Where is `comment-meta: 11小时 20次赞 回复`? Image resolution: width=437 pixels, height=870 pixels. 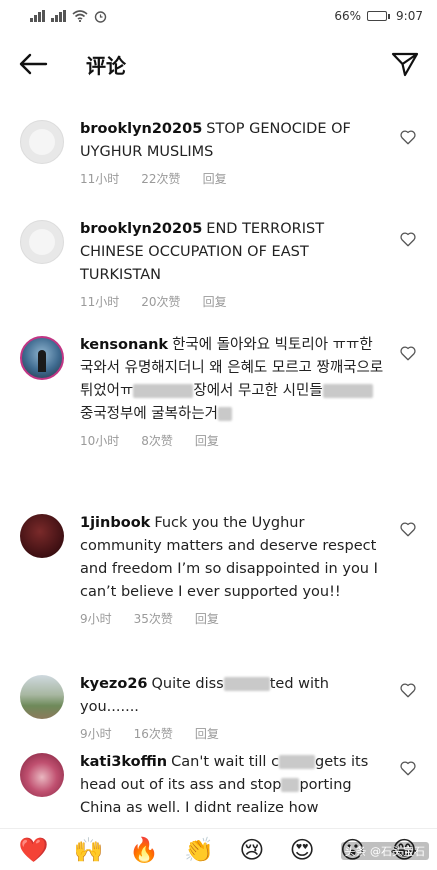
comment-meta: 11小时 20次赞 回复 is located at coordinates (232, 301).